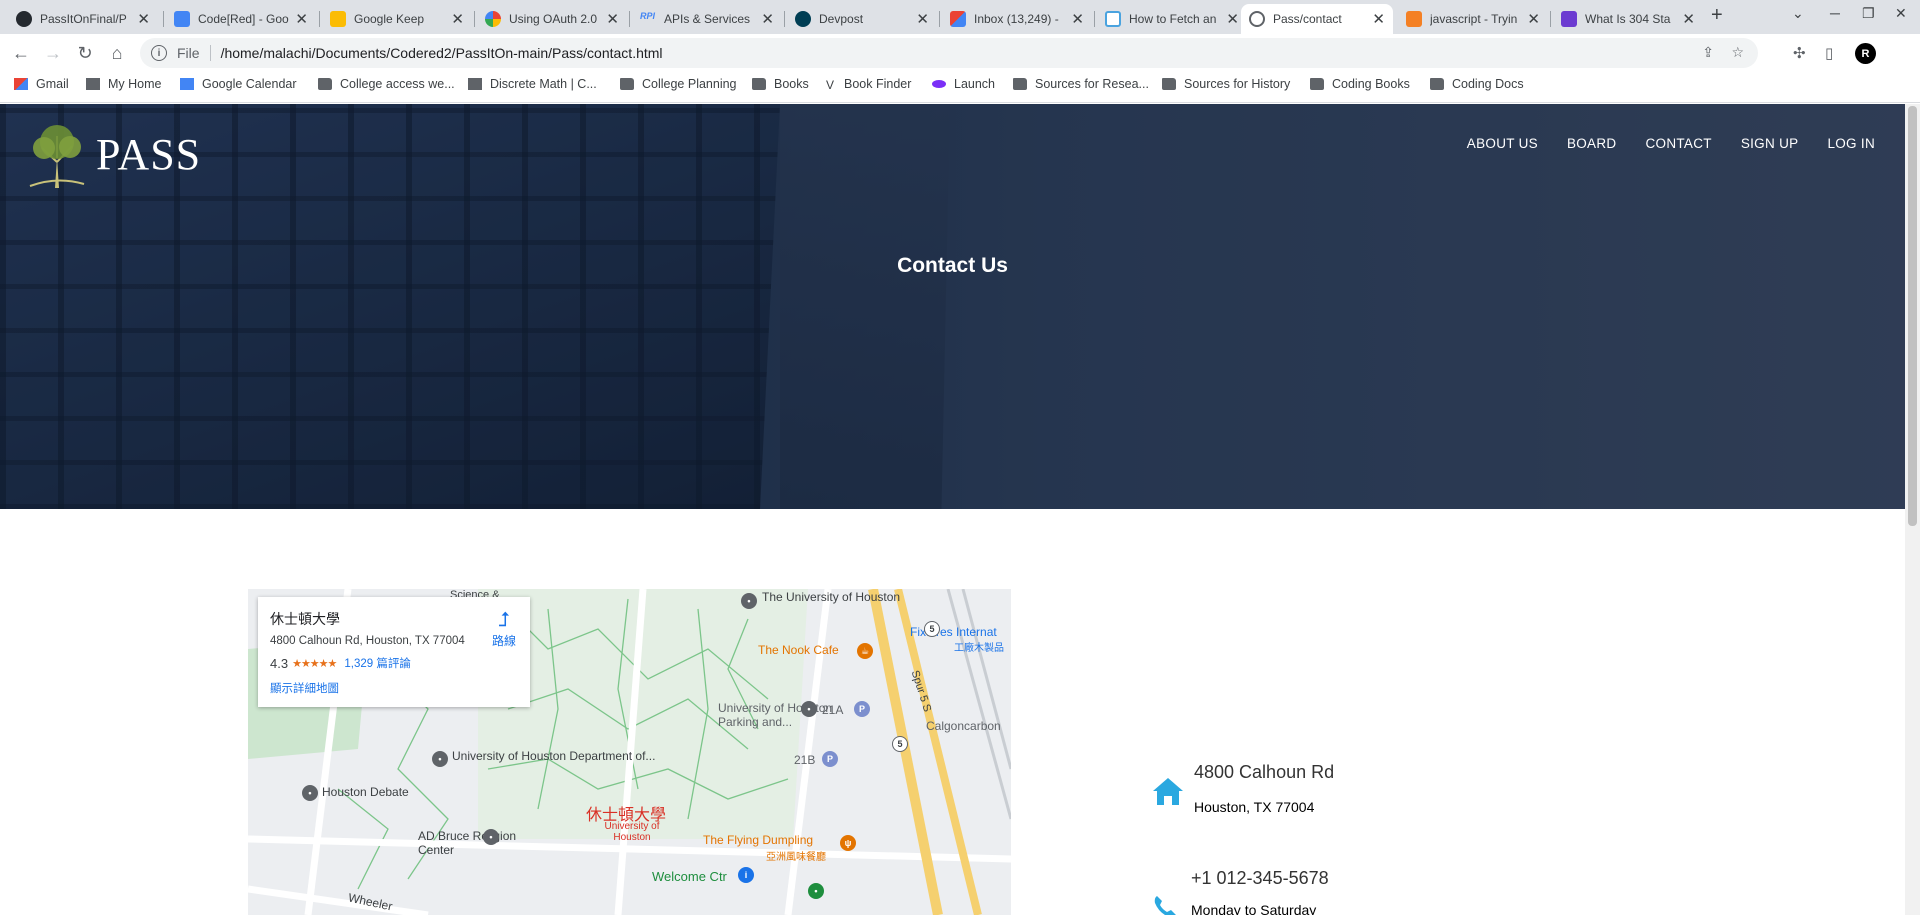  Describe the element at coordinates (1592, 143) in the screenshot. I see `nav-board: BOARD` at that location.